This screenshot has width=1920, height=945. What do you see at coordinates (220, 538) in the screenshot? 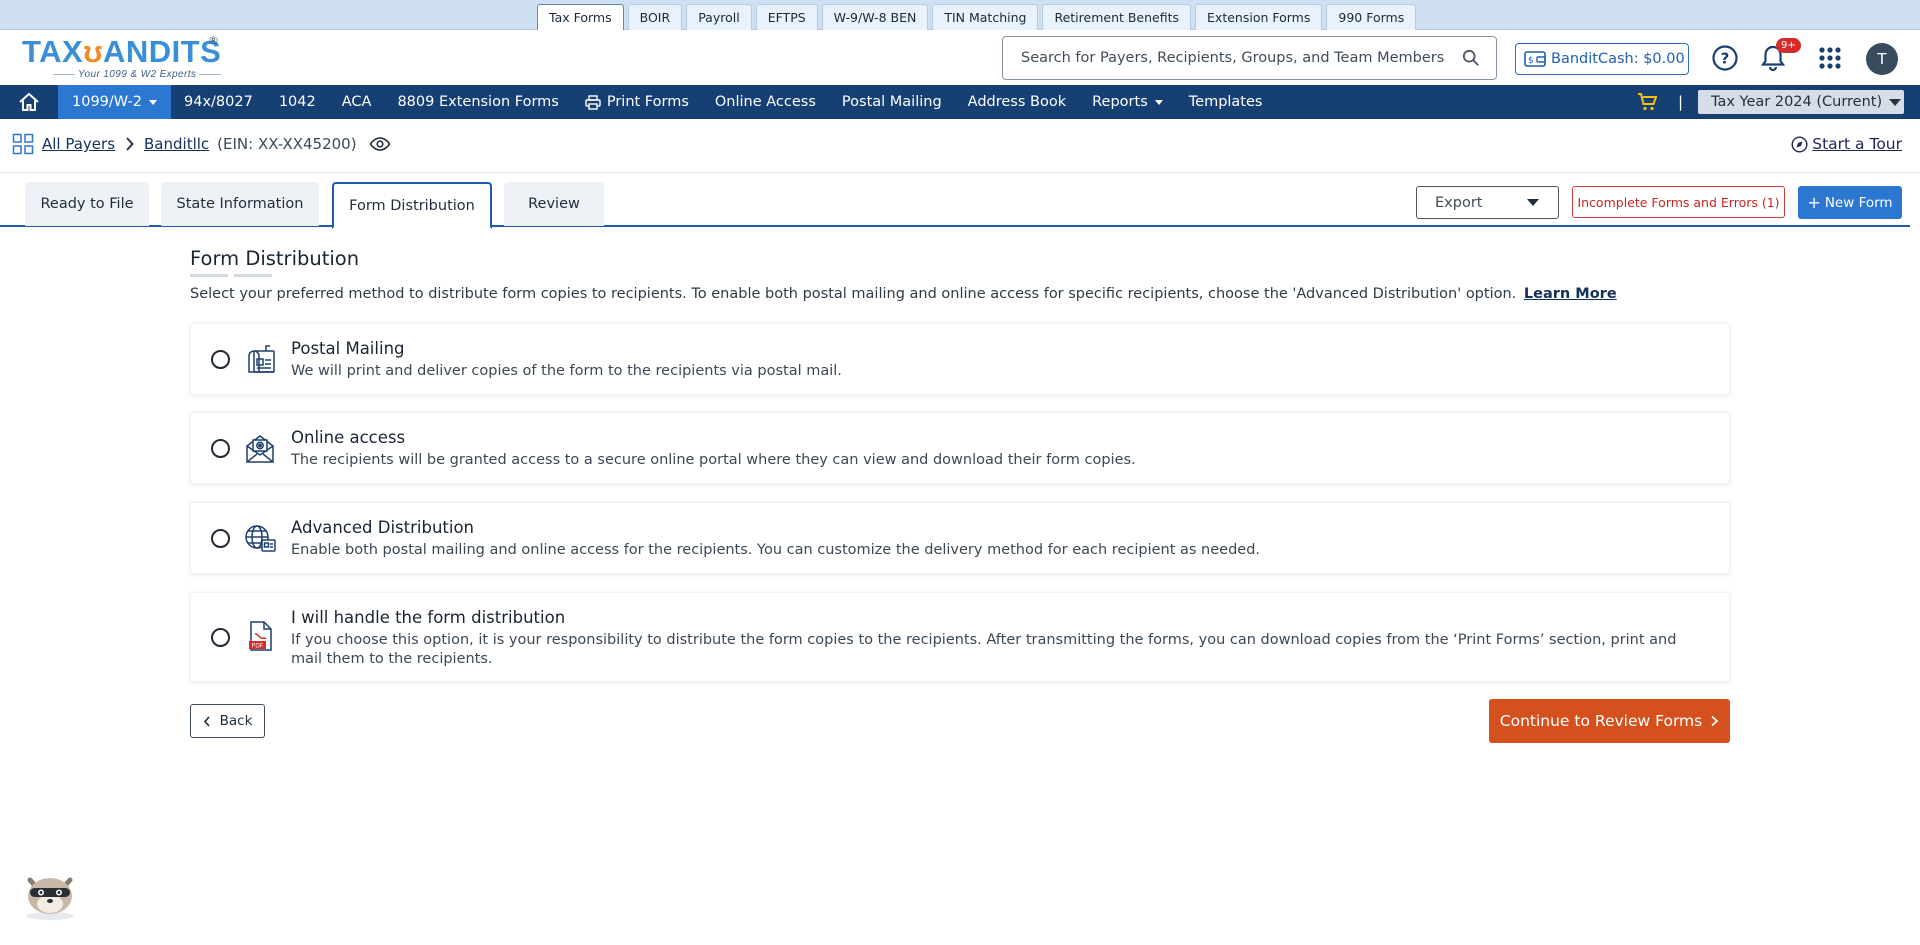
I see `radio-advanced-distribution` at bounding box center [220, 538].